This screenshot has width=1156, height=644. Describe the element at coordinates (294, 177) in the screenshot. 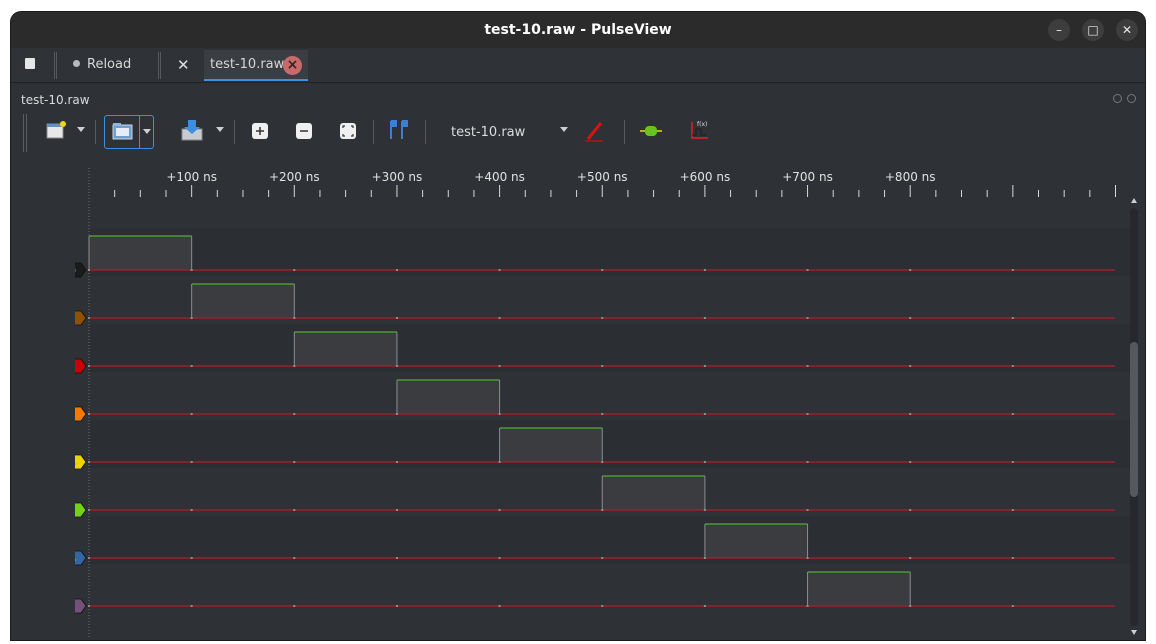

I see `ruler-label: +200 ns` at that location.